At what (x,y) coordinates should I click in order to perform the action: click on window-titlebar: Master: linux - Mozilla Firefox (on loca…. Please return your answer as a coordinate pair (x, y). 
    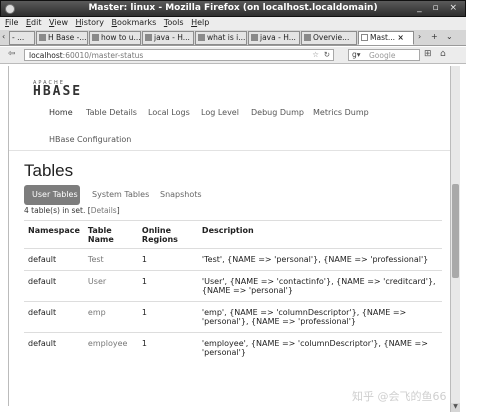
    Looking at the image, I should click on (233, 8).